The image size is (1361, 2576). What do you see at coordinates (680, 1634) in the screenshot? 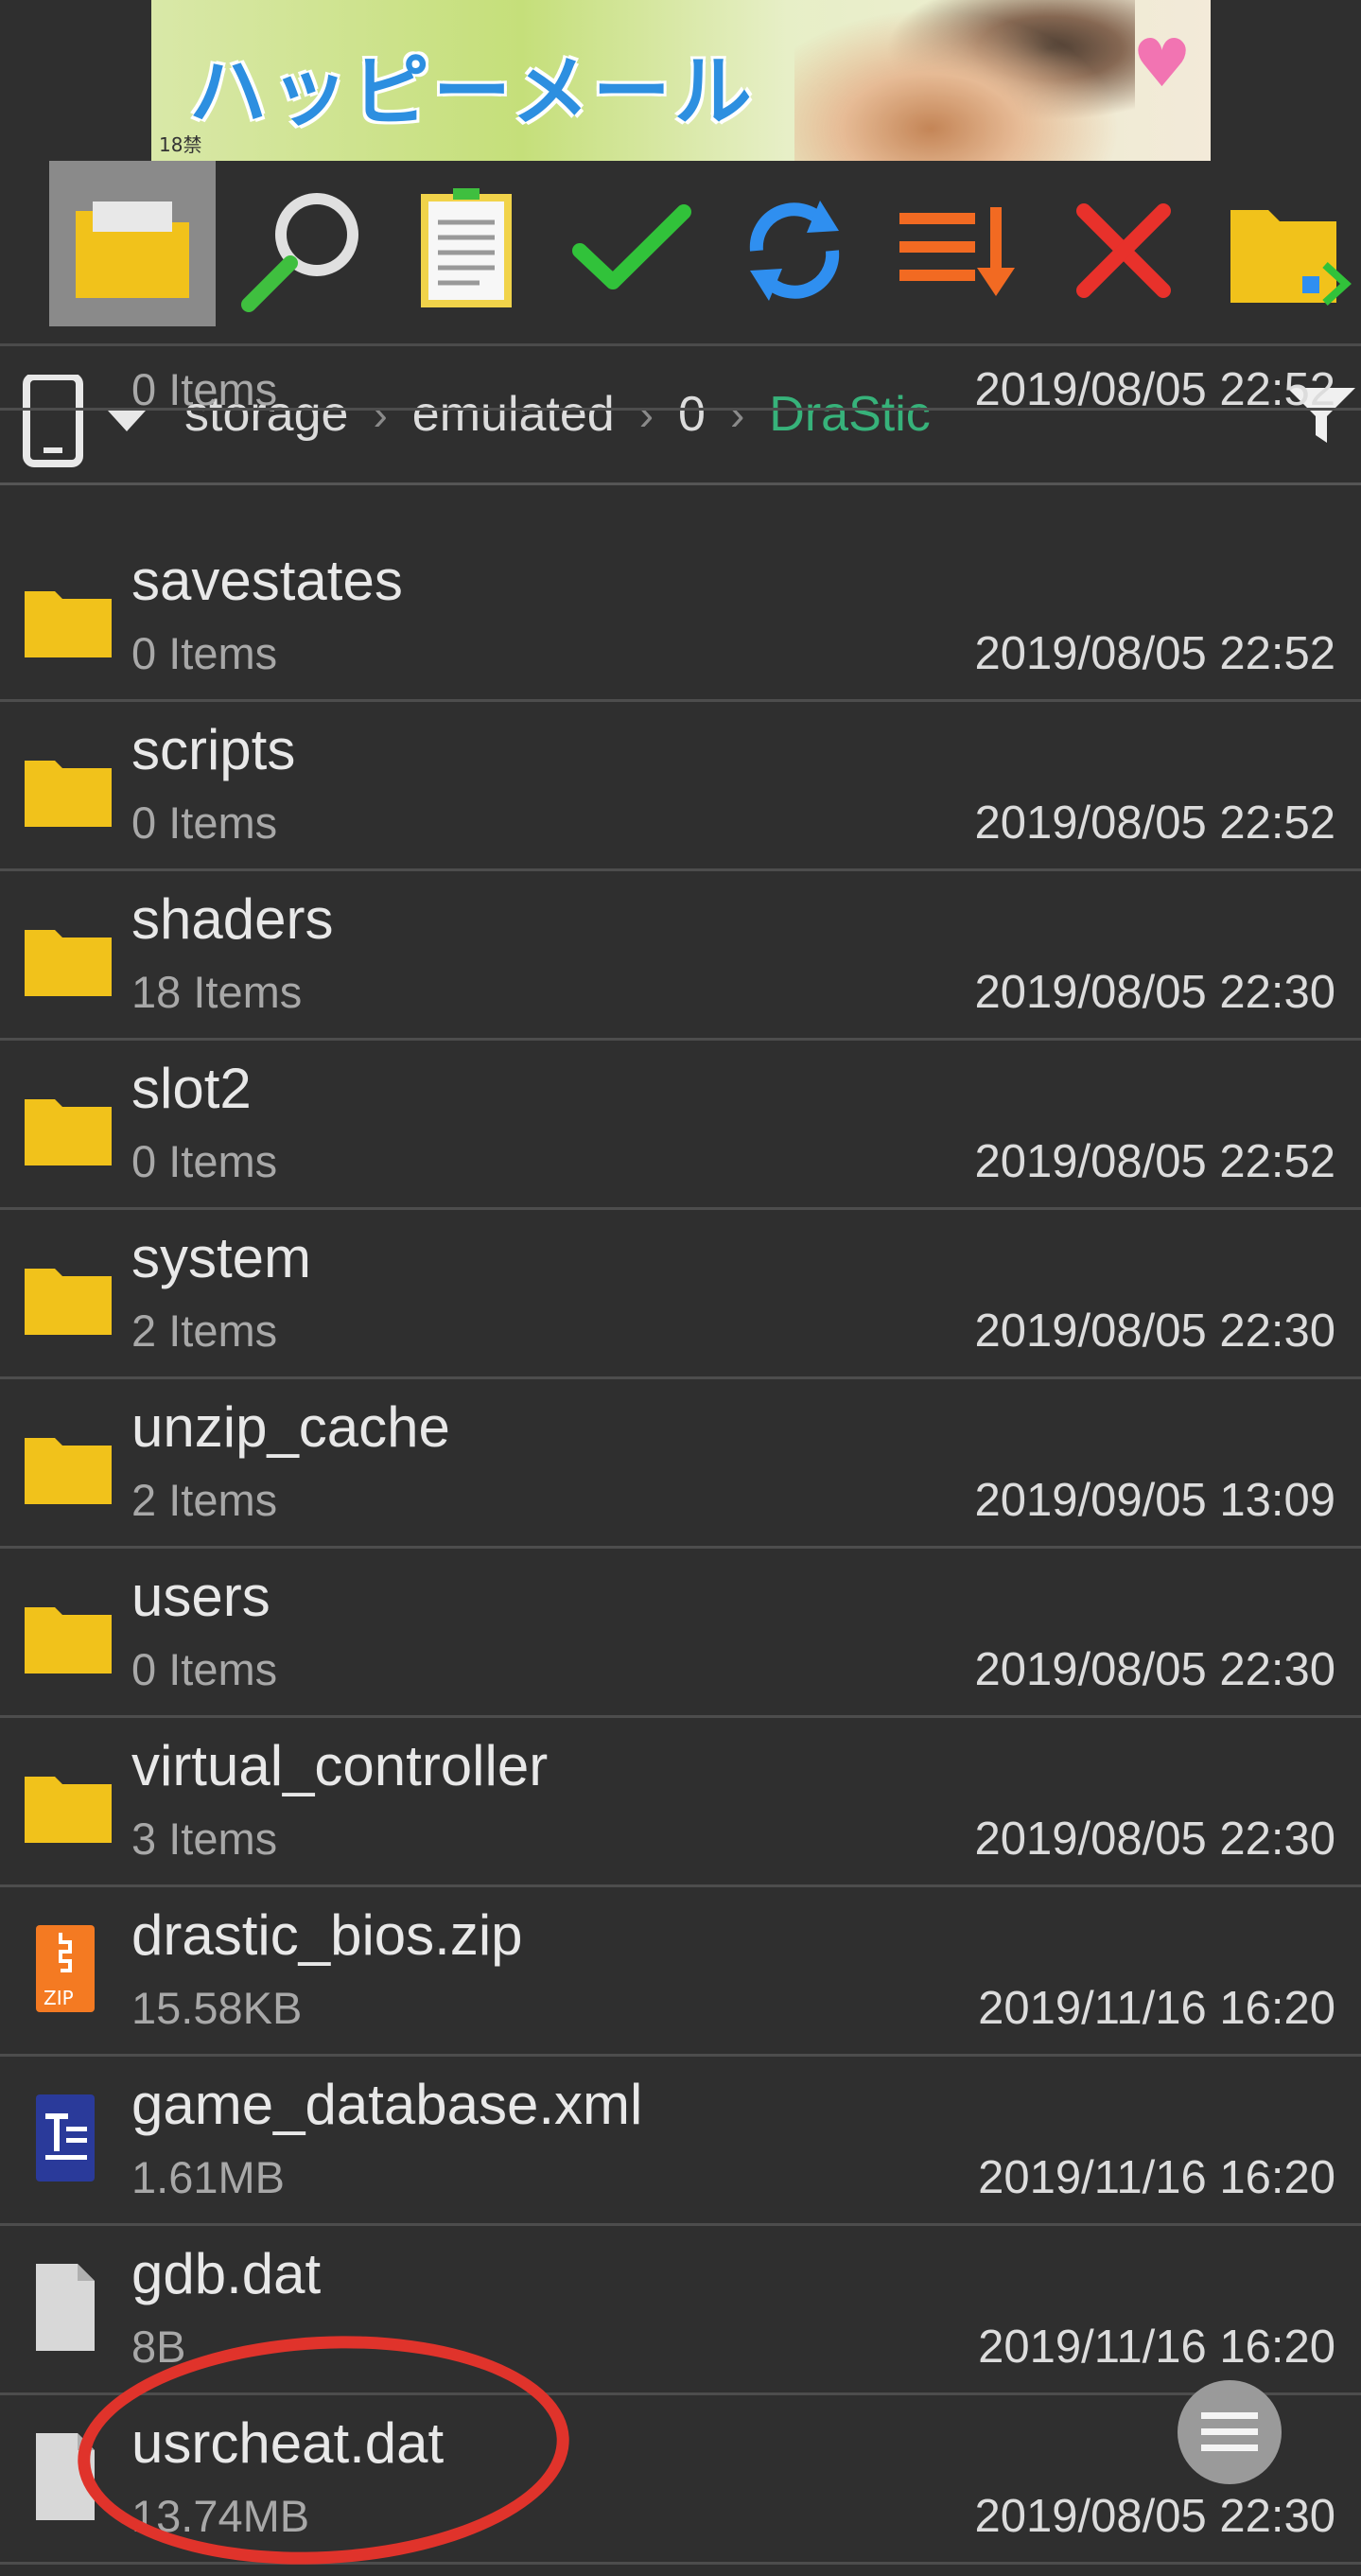
I see `file-row: users 0 Items 2019/08/05 22:30` at bounding box center [680, 1634].